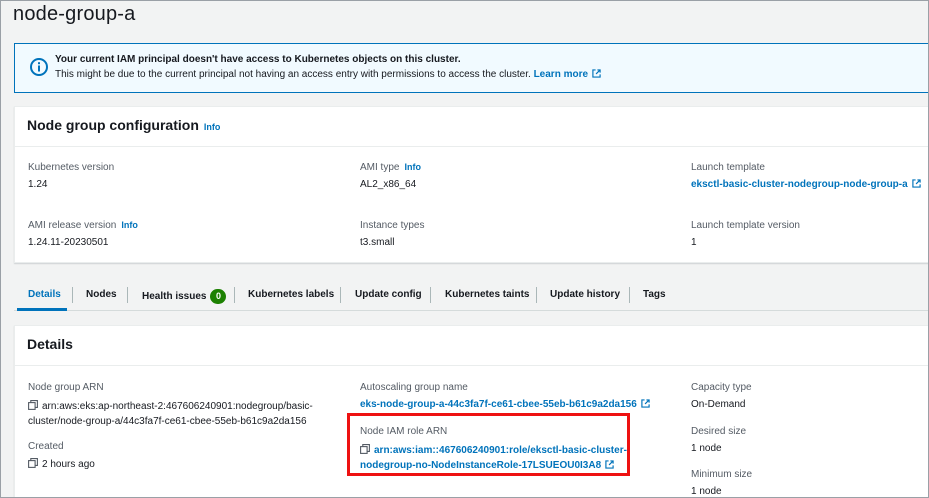 This screenshot has height=498, width=929. What do you see at coordinates (488, 444) in the screenshot?
I see `highlight-annotation-box` at bounding box center [488, 444].